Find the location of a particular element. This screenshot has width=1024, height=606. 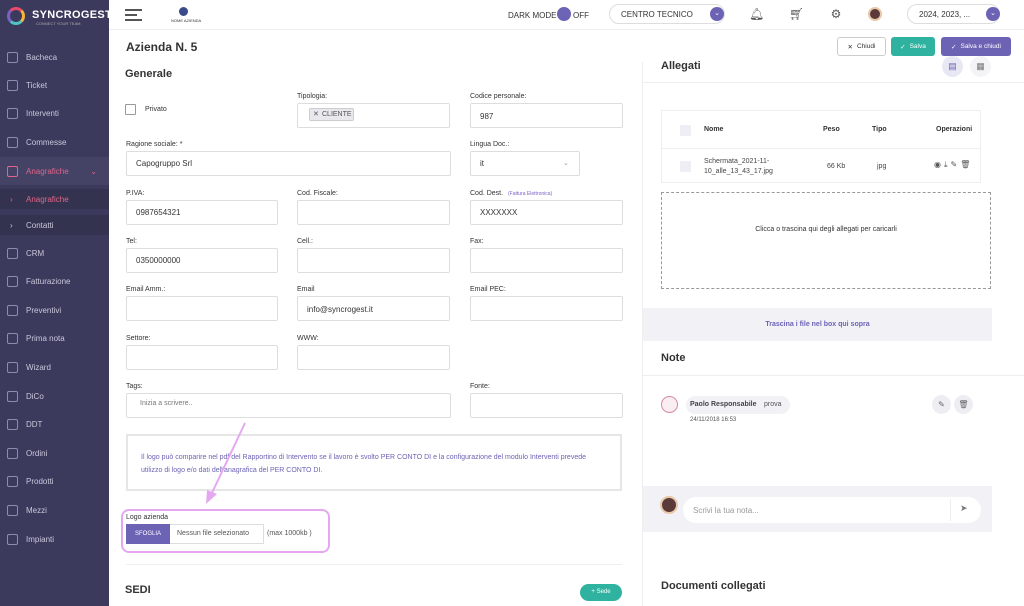

column-header-peso: Peso is located at coordinates (831, 129).